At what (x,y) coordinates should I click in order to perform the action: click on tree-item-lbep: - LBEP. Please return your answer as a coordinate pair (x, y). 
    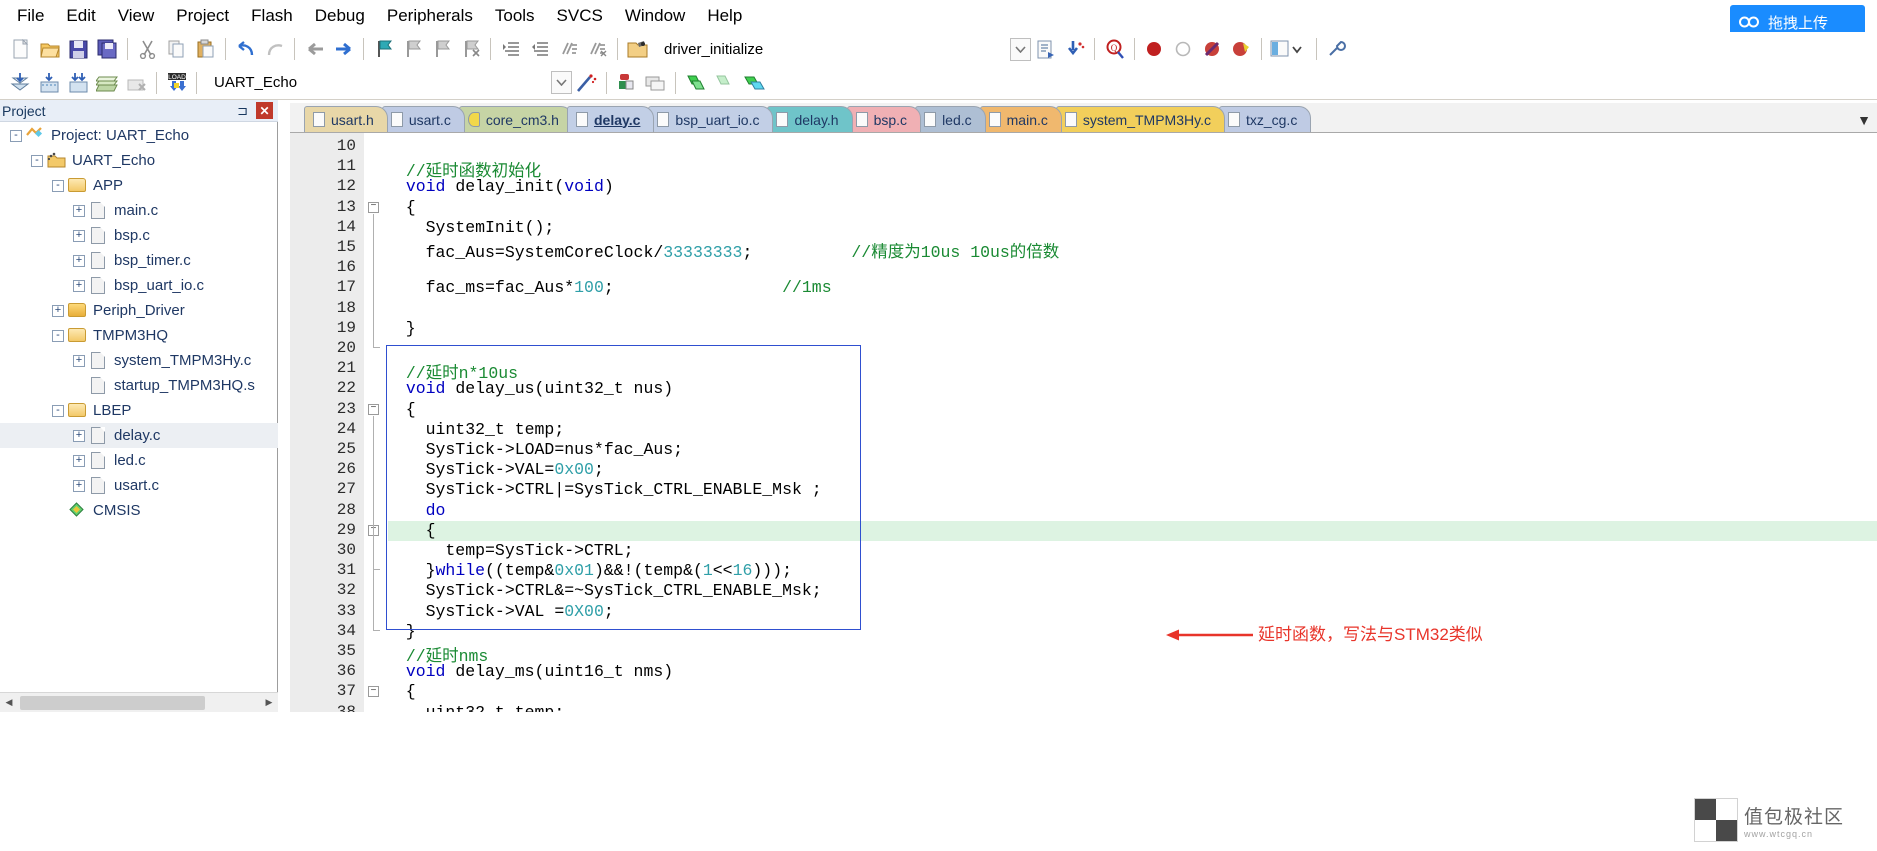
    Looking at the image, I should click on (139, 410).